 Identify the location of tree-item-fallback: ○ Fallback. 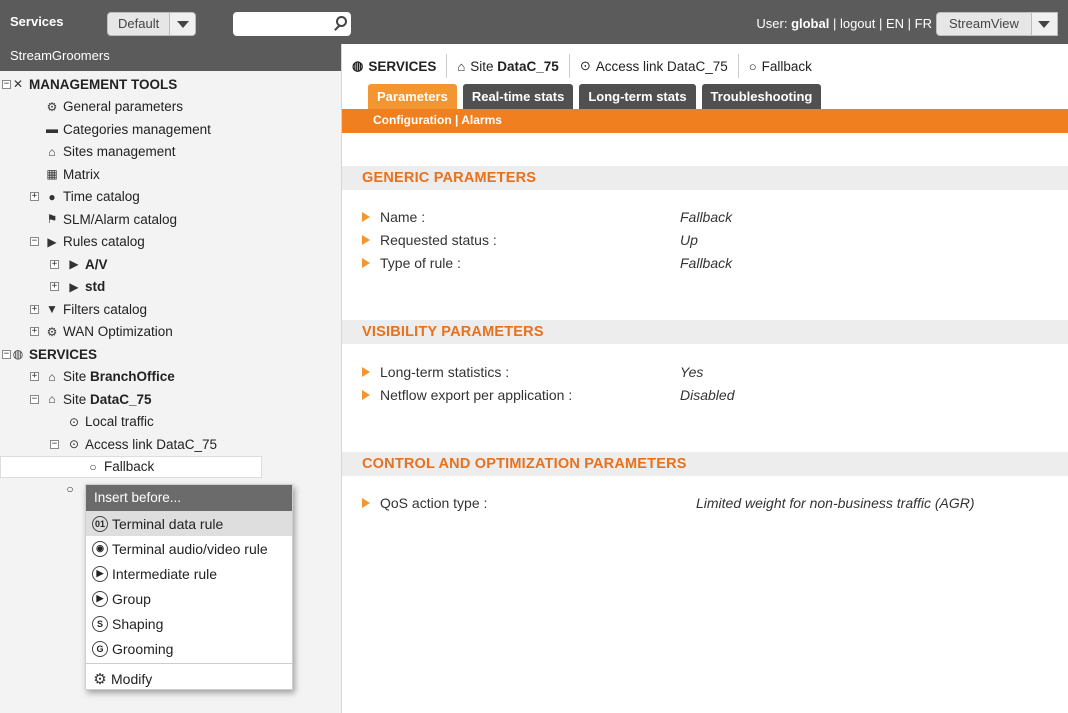
(131, 466).